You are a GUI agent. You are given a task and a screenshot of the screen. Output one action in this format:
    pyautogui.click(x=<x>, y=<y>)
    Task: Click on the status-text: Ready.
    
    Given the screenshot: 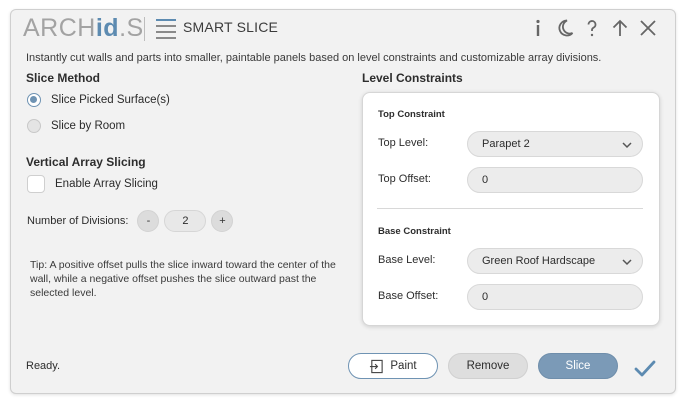 What is the action you would take?
    pyautogui.click(x=43, y=366)
    